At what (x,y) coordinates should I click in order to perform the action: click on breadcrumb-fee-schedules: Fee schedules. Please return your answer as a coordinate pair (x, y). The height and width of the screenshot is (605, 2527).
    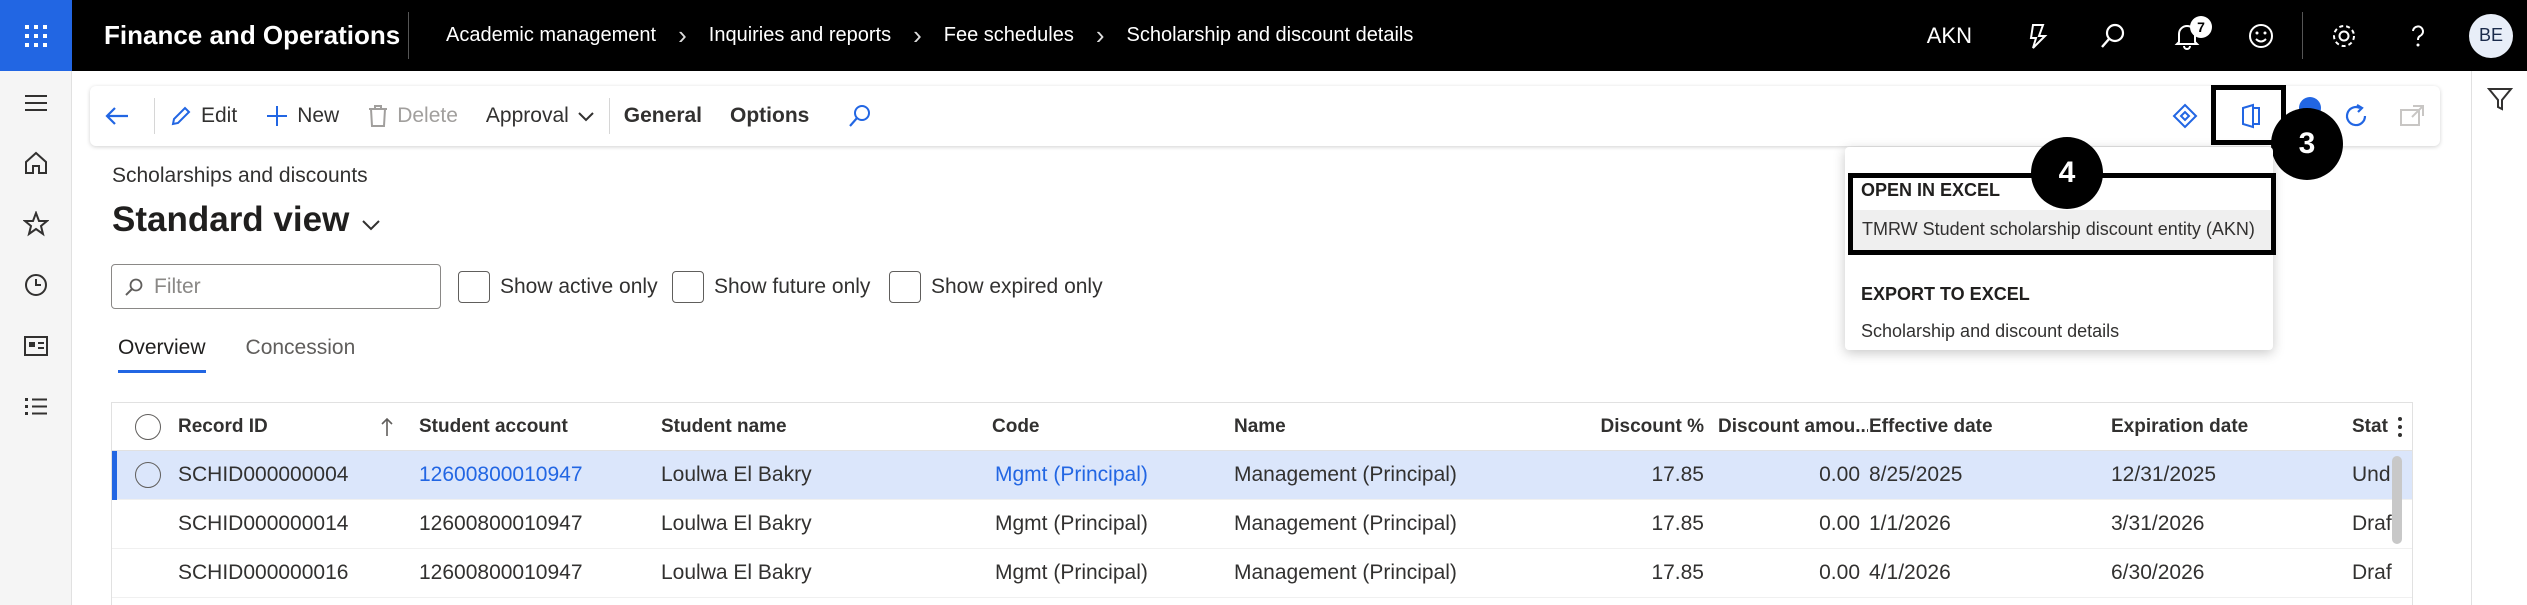
    Looking at the image, I should click on (1009, 35).